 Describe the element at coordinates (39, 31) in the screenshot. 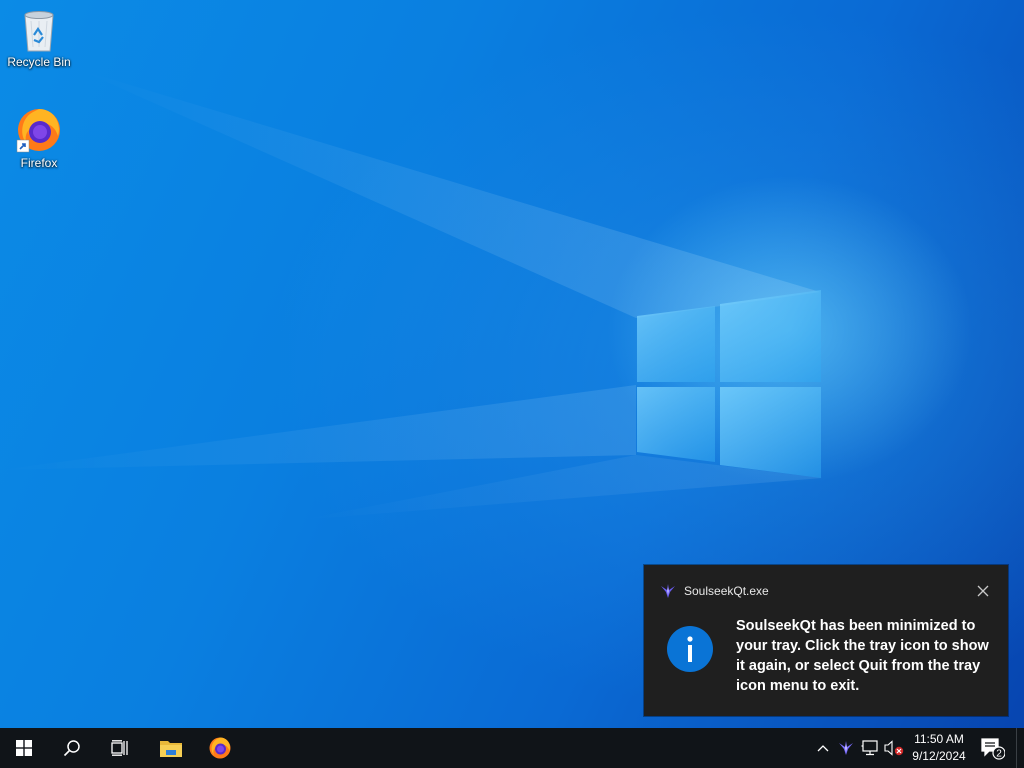

I see `recycle-bin-icon` at that location.